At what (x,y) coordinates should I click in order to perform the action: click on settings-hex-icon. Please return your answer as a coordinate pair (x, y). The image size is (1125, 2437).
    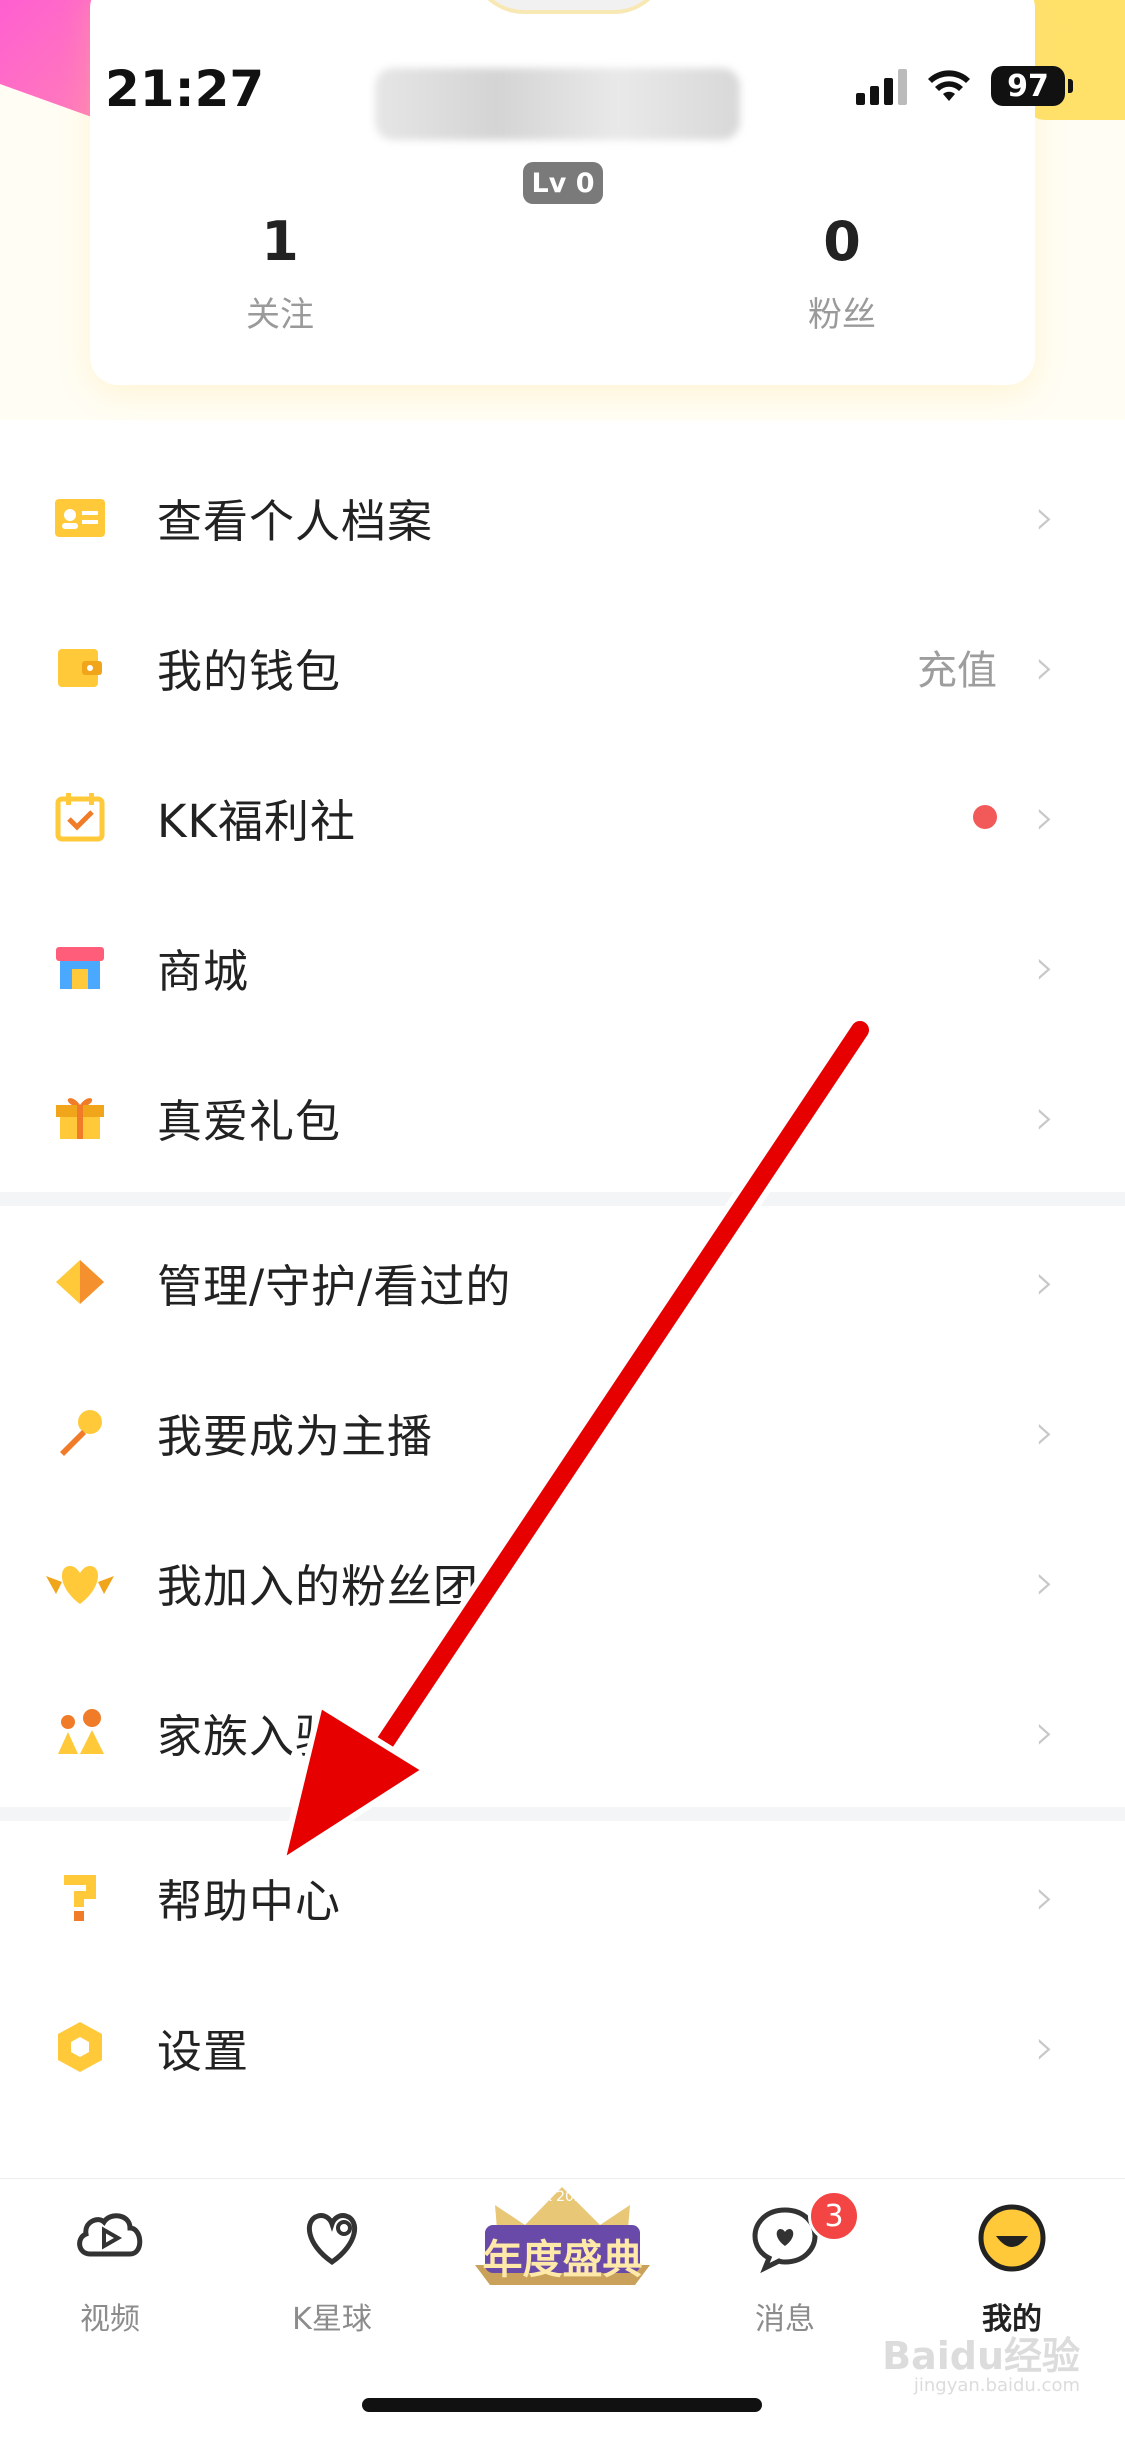
    Looking at the image, I should click on (80, 2047).